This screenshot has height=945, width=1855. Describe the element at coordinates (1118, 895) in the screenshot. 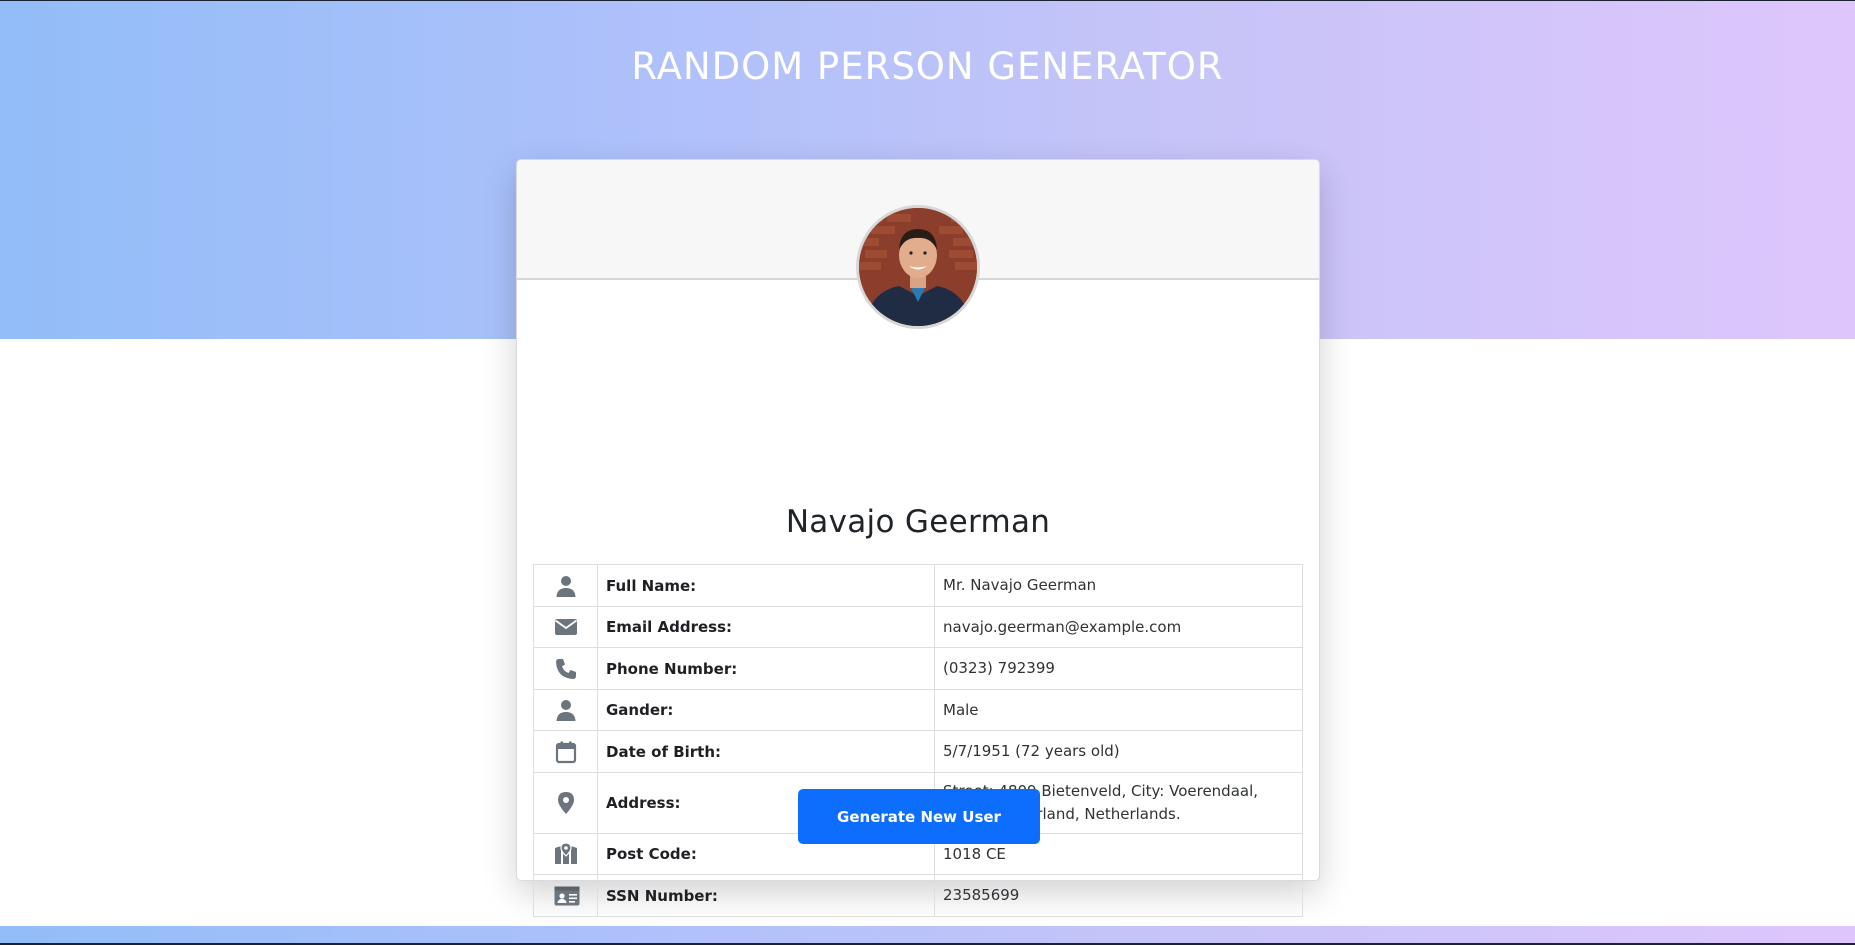

I see `detail-value: 23585699` at that location.